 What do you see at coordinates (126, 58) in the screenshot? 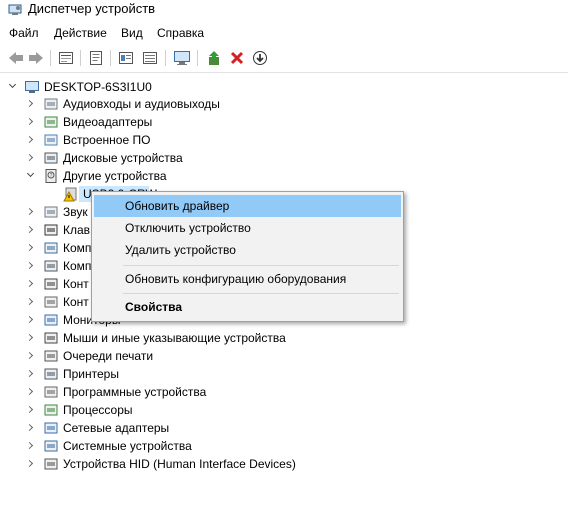
I see `view-icon` at bounding box center [126, 58].